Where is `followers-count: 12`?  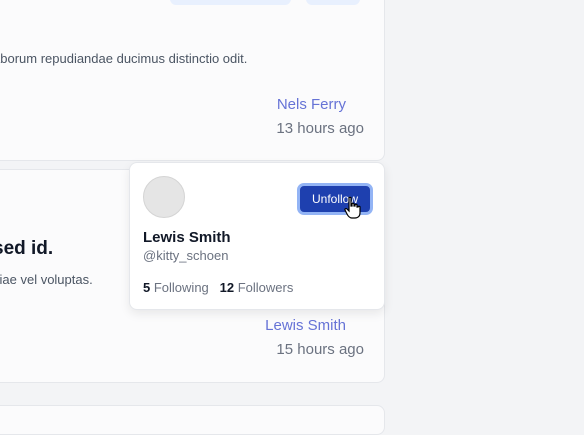 followers-count: 12 is located at coordinates (227, 287).